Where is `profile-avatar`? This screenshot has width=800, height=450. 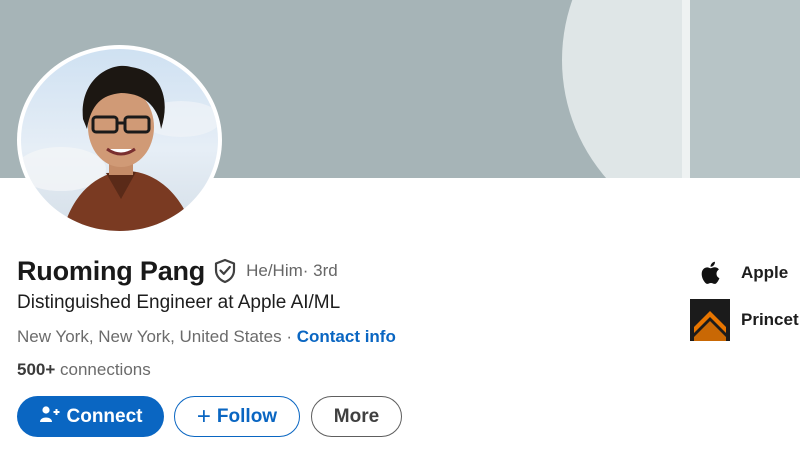 profile-avatar is located at coordinates (119, 140).